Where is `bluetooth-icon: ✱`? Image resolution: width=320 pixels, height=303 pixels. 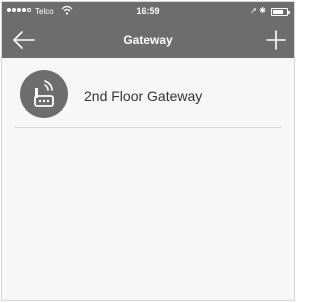 bluetooth-icon: ✱ is located at coordinates (262, 10).